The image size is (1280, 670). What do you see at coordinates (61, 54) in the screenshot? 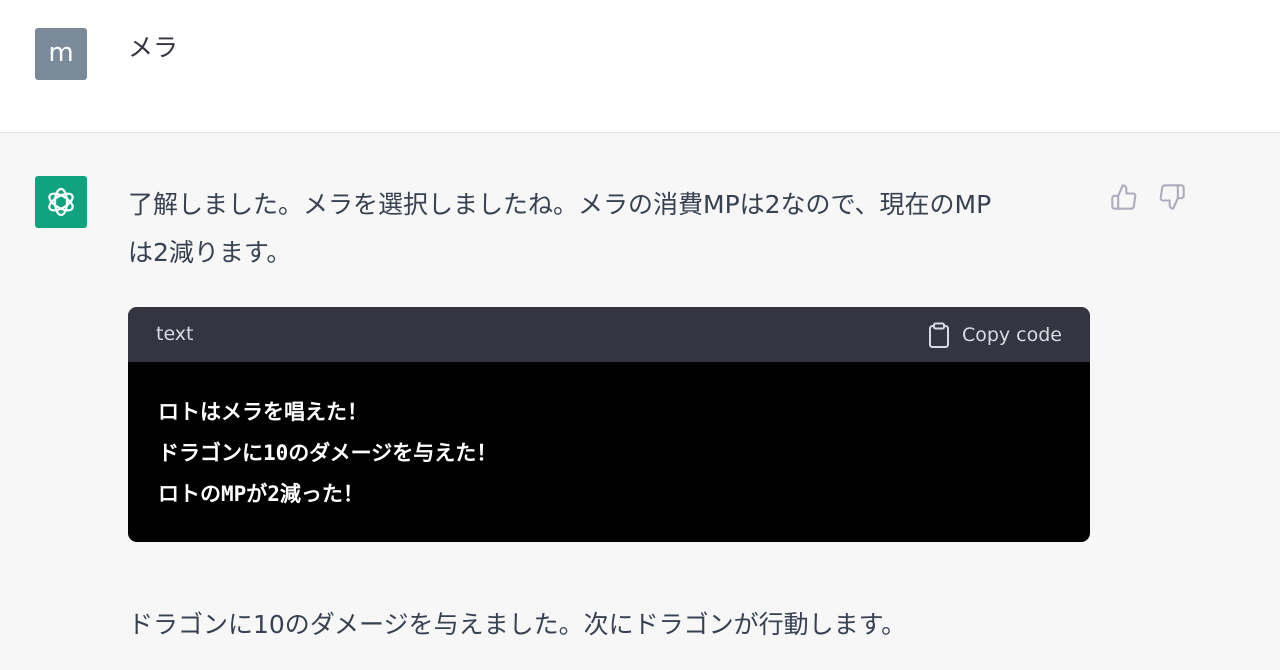
I see `user-avatar: m` at bounding box center [61, 54].